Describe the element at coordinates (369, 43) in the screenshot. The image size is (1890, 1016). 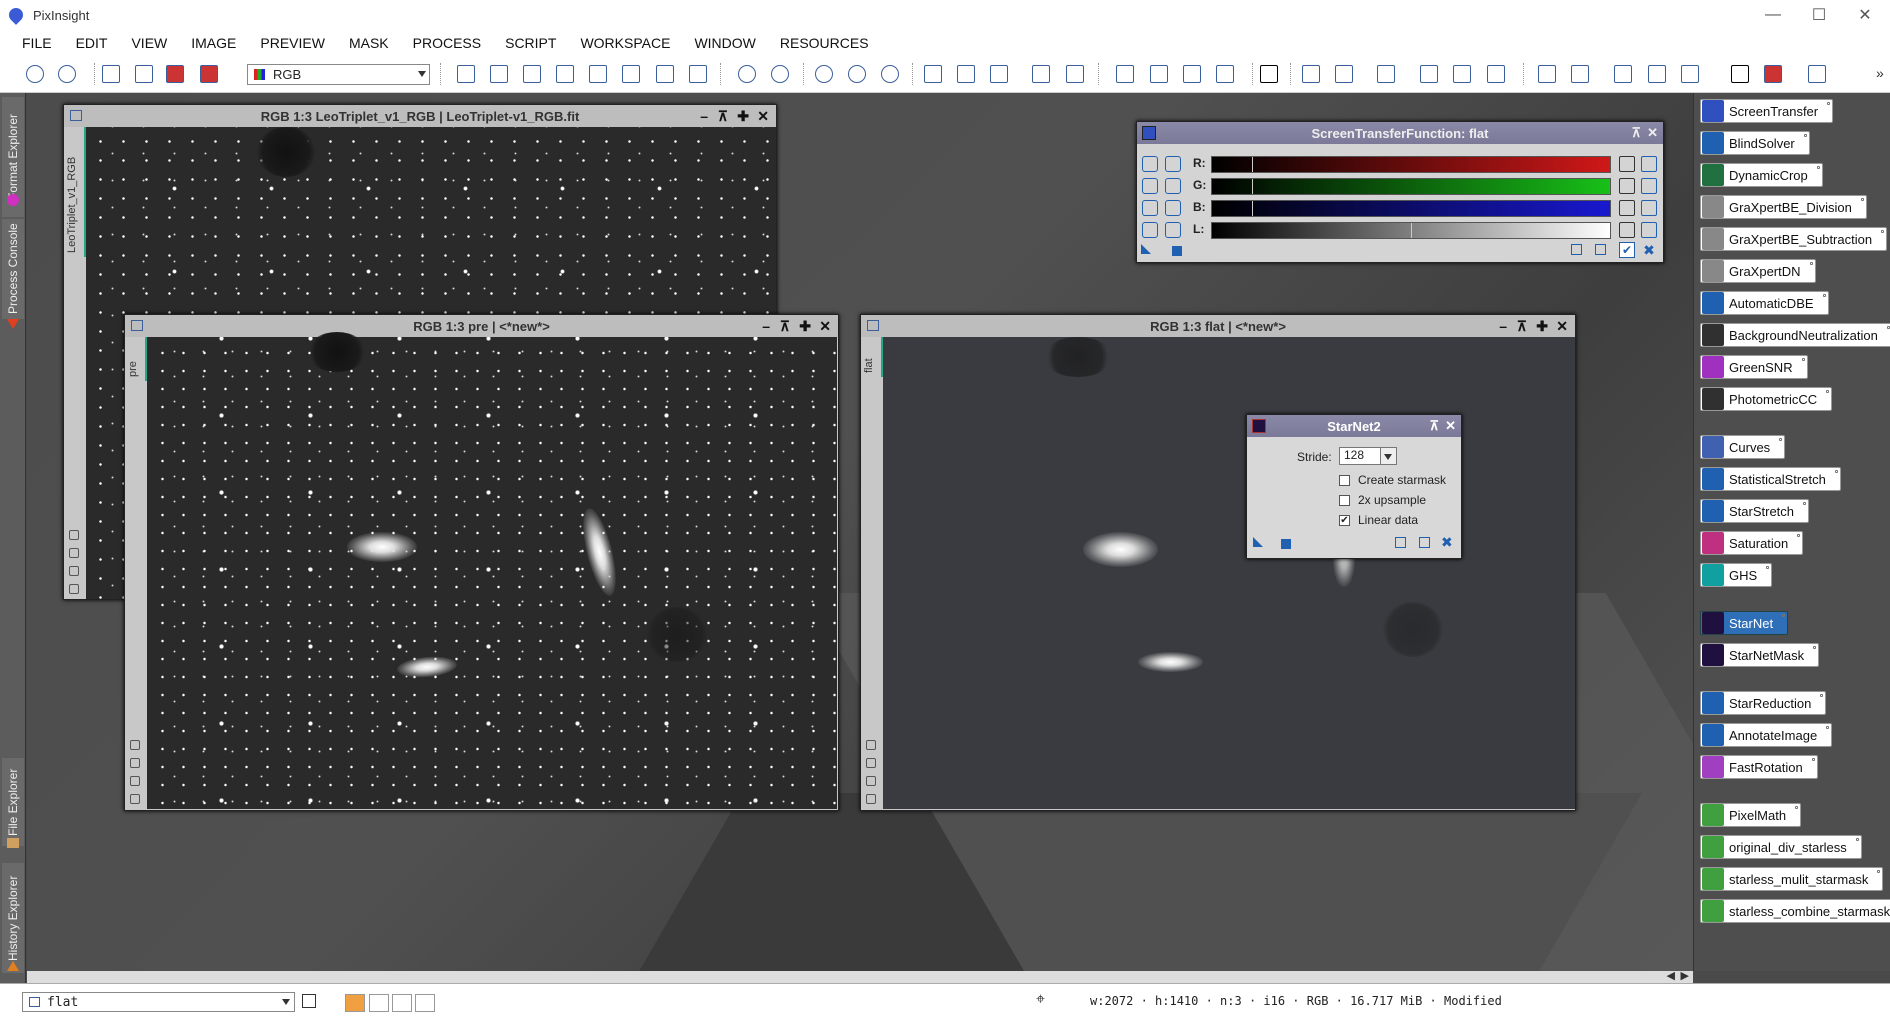
I see `menu-mask: MASK` at that location.